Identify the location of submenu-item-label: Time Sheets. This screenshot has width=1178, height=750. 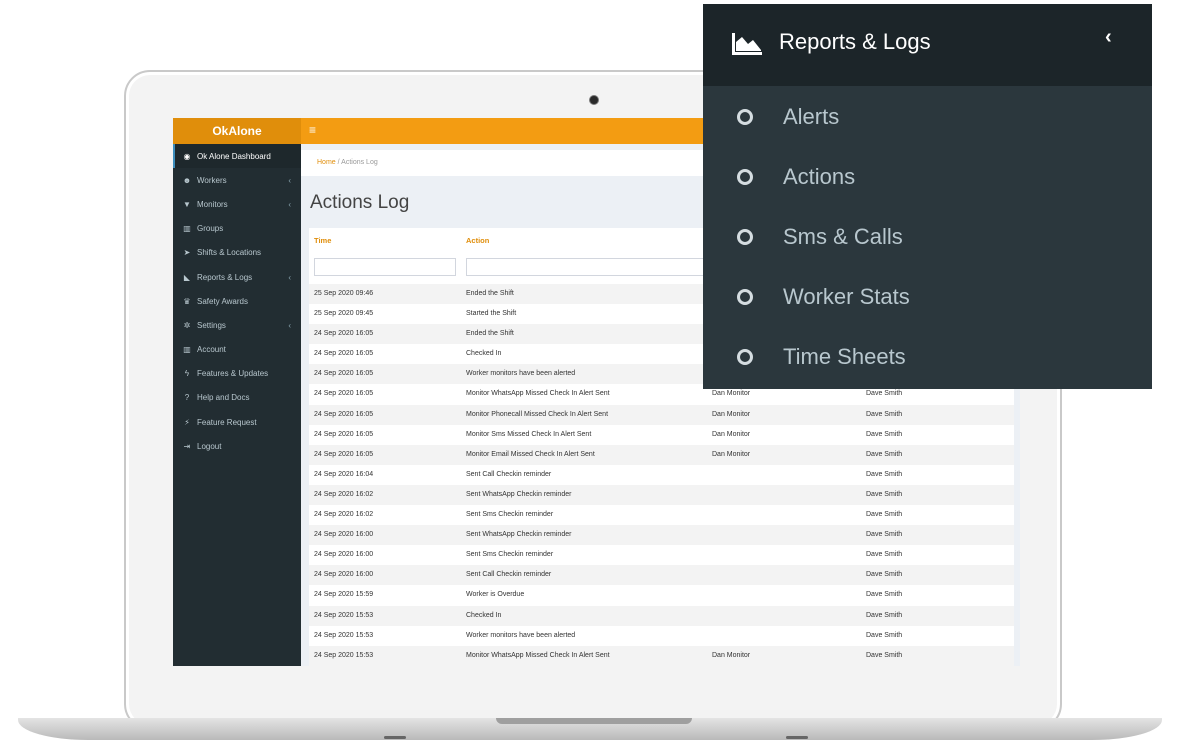
(844, 356).